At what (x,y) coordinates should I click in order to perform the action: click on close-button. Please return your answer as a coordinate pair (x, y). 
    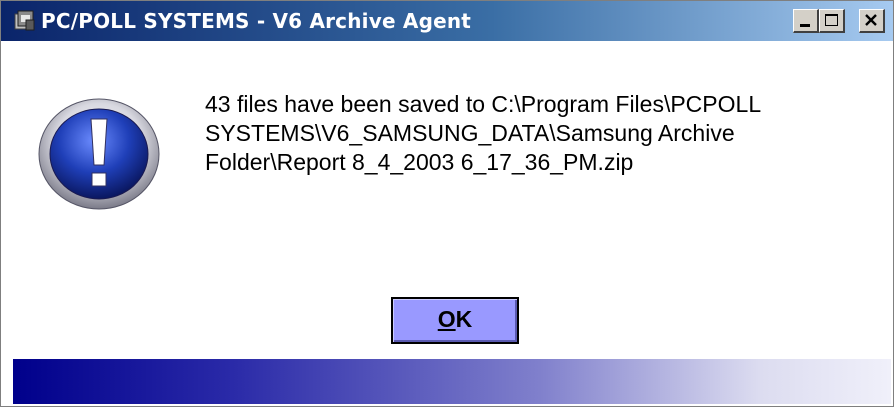
    Looking at the image, I should click on (872, 21).